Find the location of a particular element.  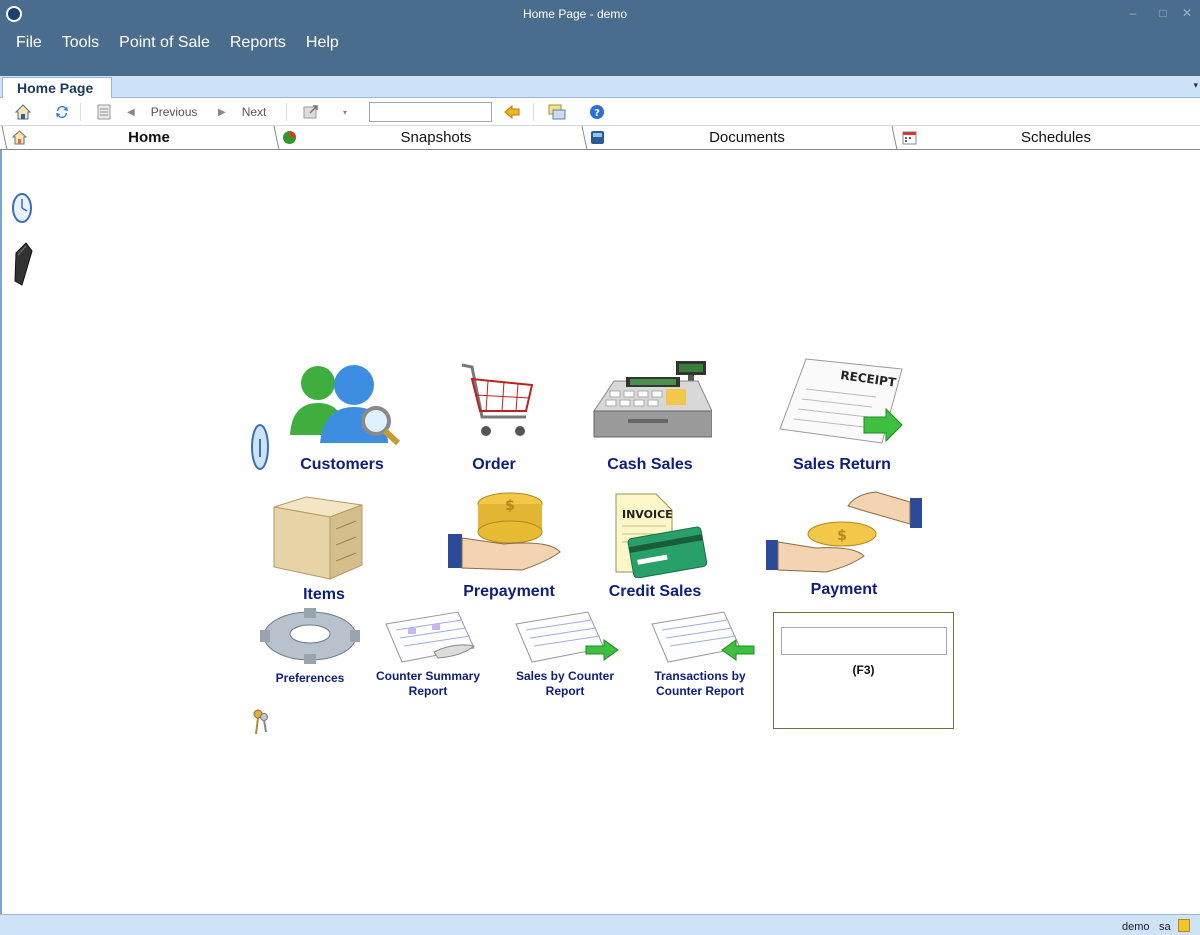

help-button: ? is located at coordinates (597, 112).